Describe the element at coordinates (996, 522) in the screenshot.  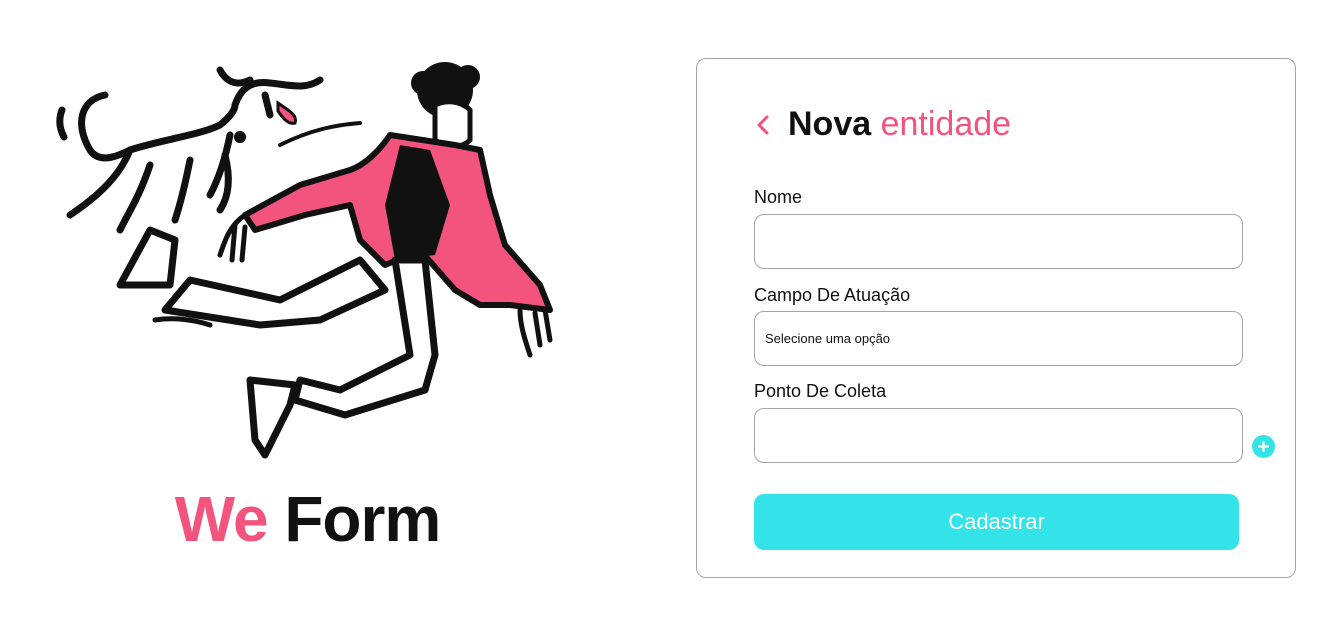
I see `submit-button: Cadastrar` at that location.